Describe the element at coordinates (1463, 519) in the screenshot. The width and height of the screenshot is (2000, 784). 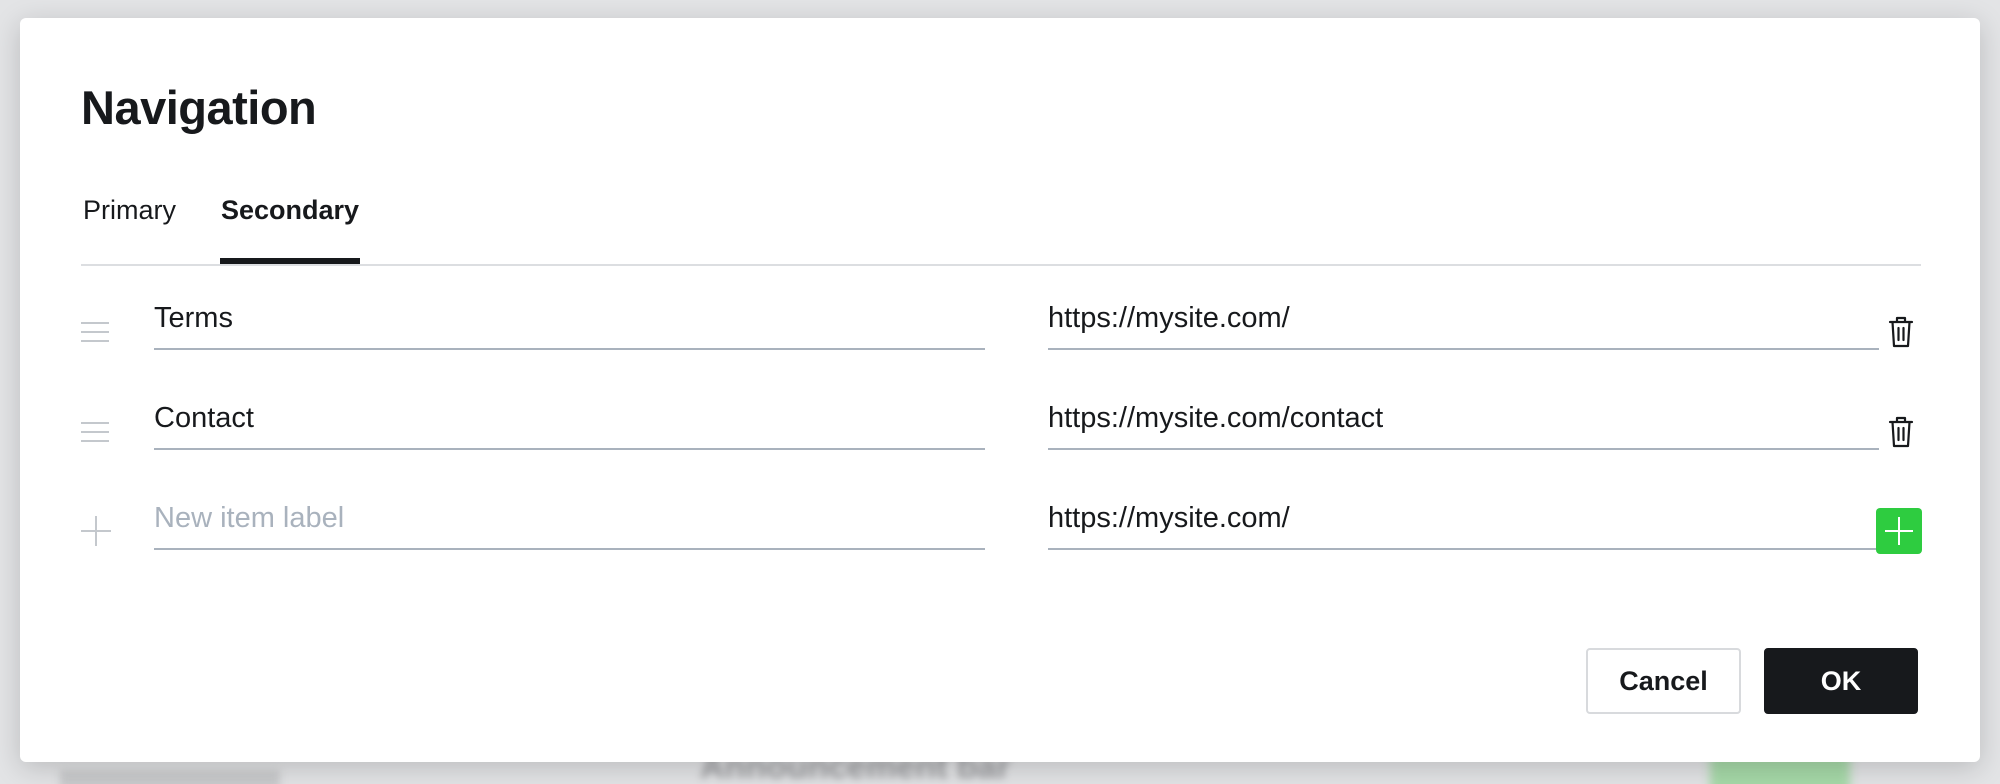
I see `new-item-url-input` at that location.